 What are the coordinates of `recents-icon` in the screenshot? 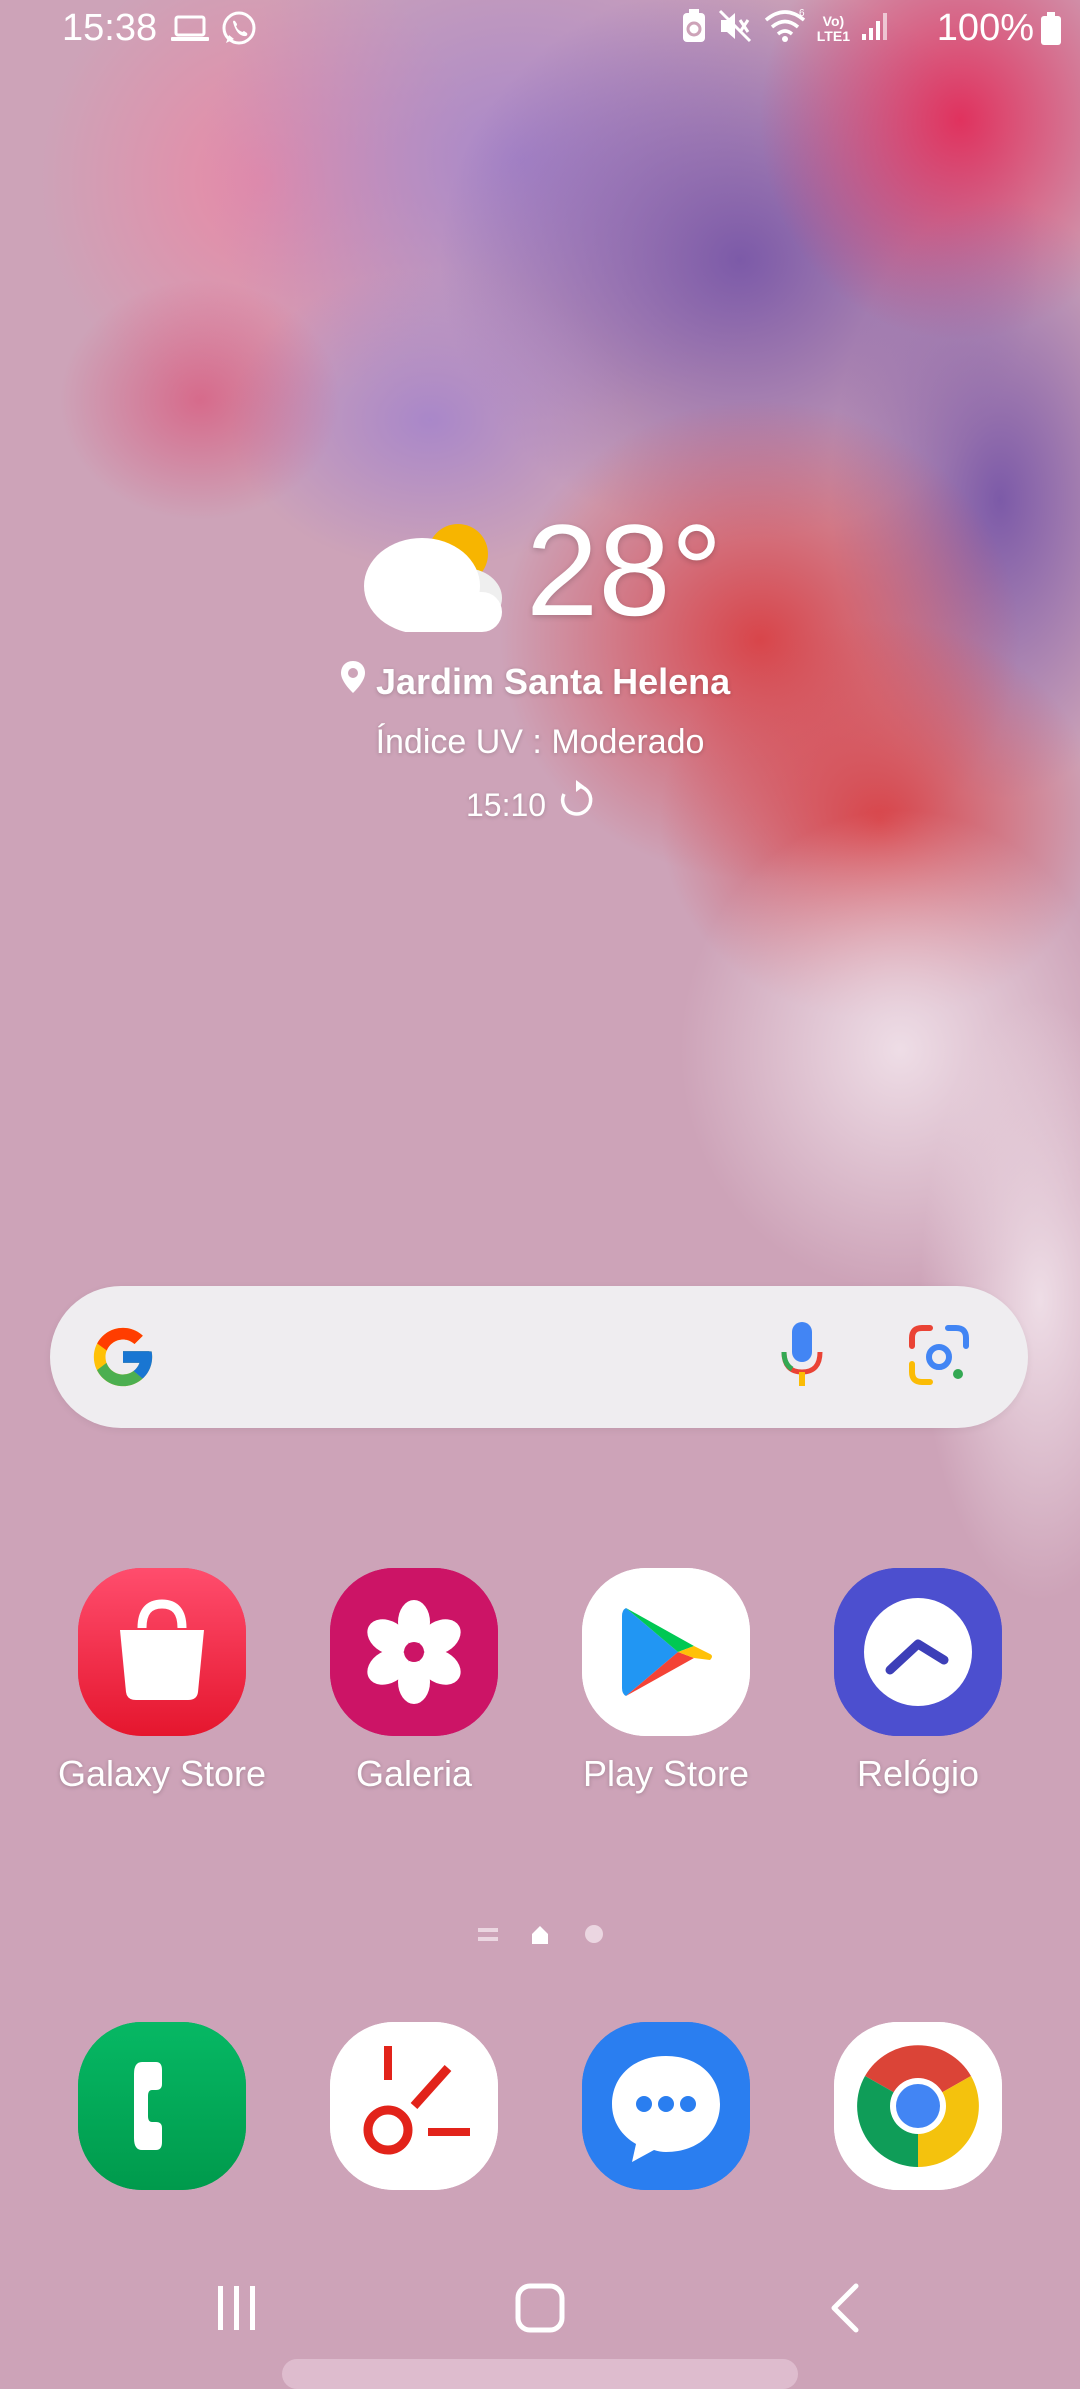 It's located at (237, 2310).